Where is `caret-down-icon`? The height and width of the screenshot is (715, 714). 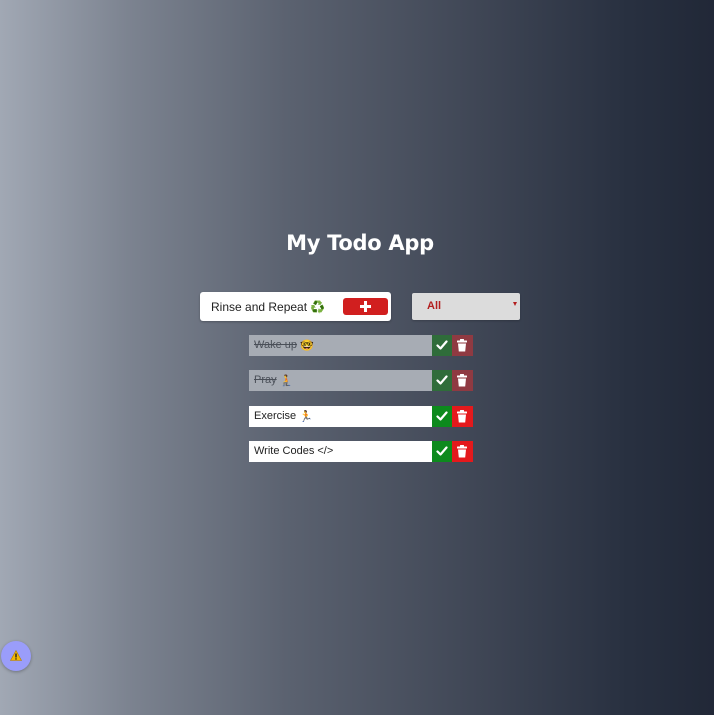 caret-down-icon is located at coordinates (515, 304).